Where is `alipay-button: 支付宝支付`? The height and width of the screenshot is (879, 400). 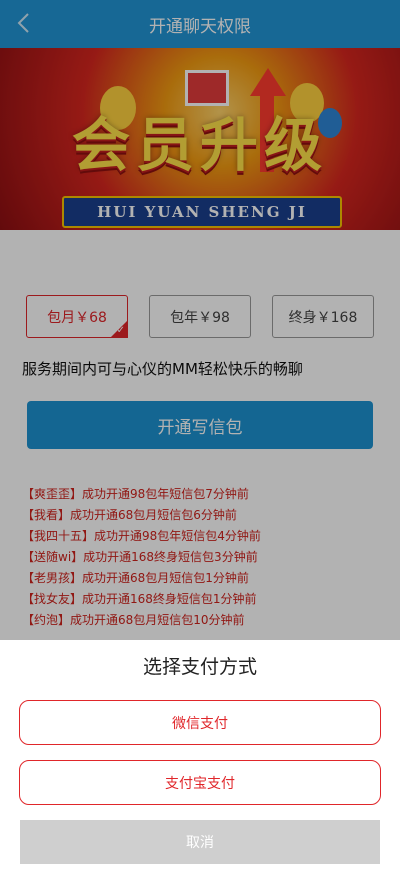
alipay-button: 支付宝支付 is located at coordinates (200, 782).